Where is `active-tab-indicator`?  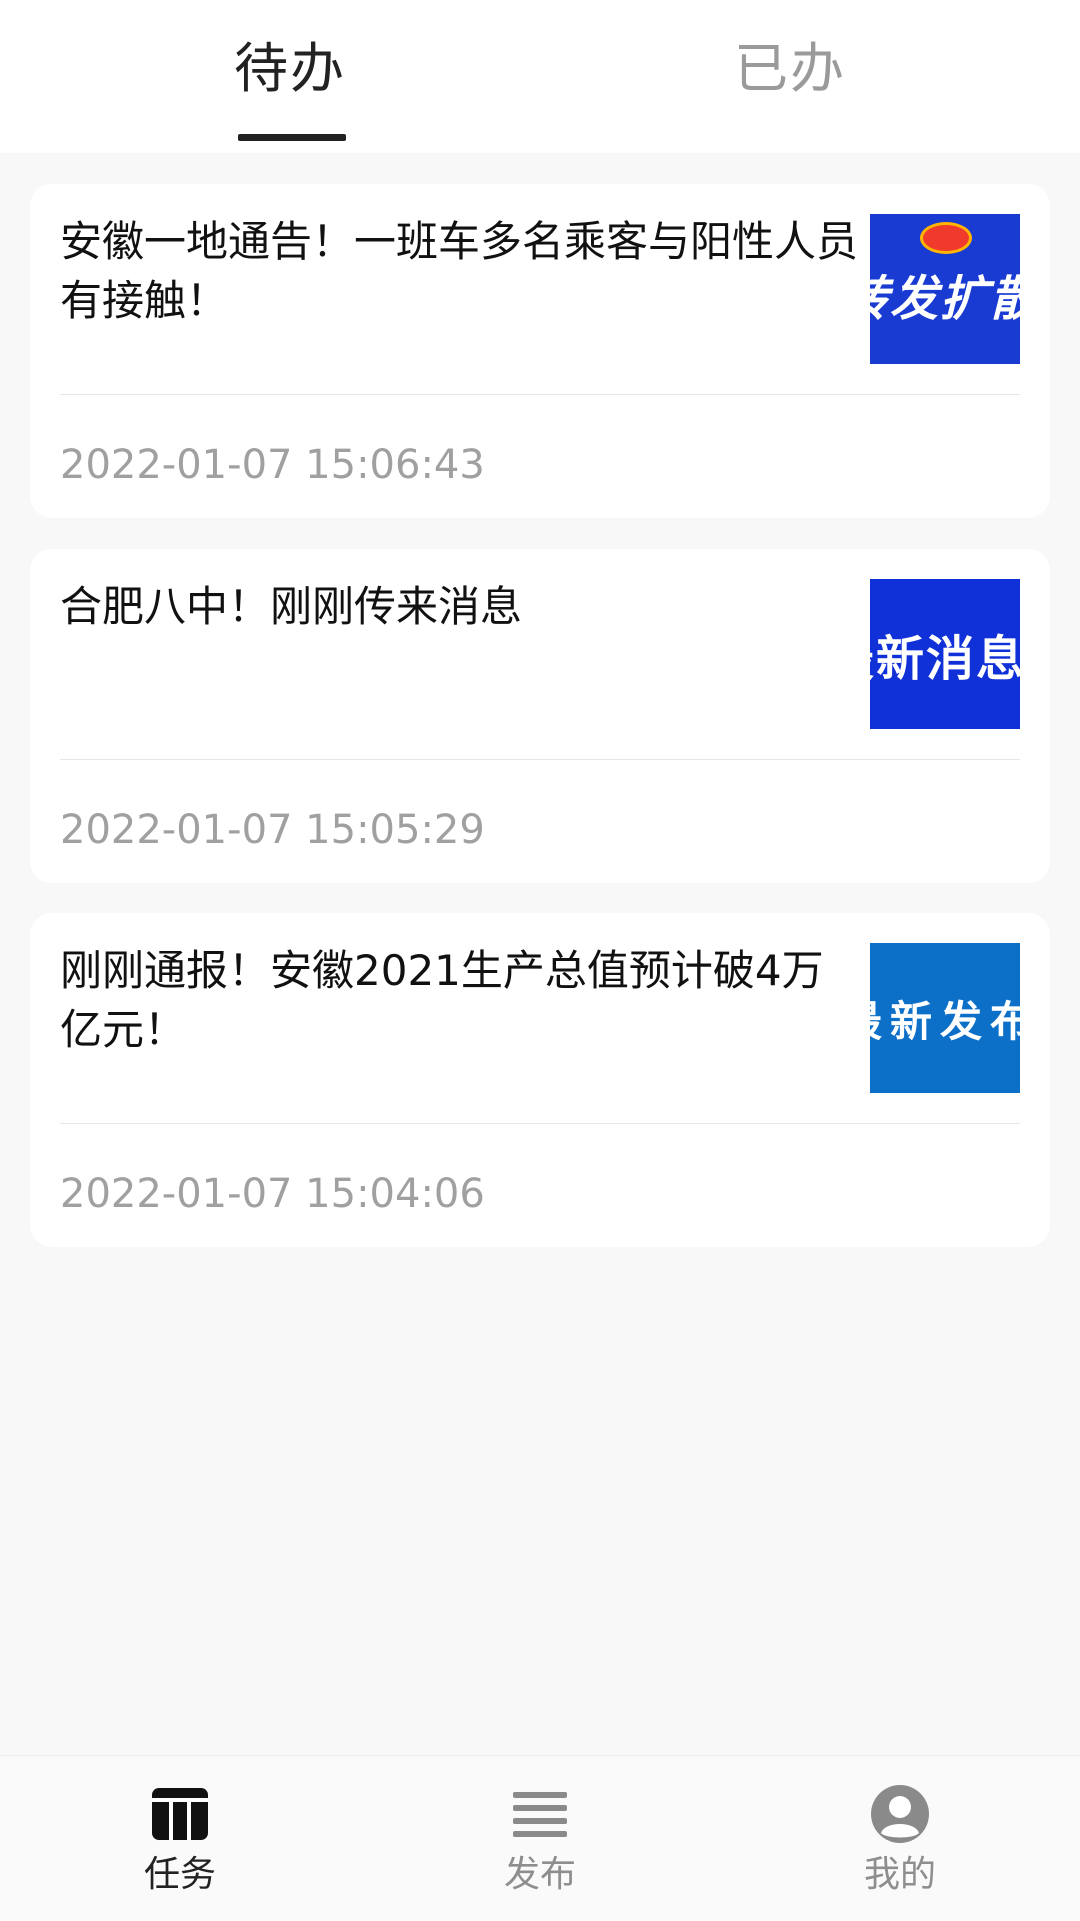 active-tab-indicator is located at coordinates (292, 137).